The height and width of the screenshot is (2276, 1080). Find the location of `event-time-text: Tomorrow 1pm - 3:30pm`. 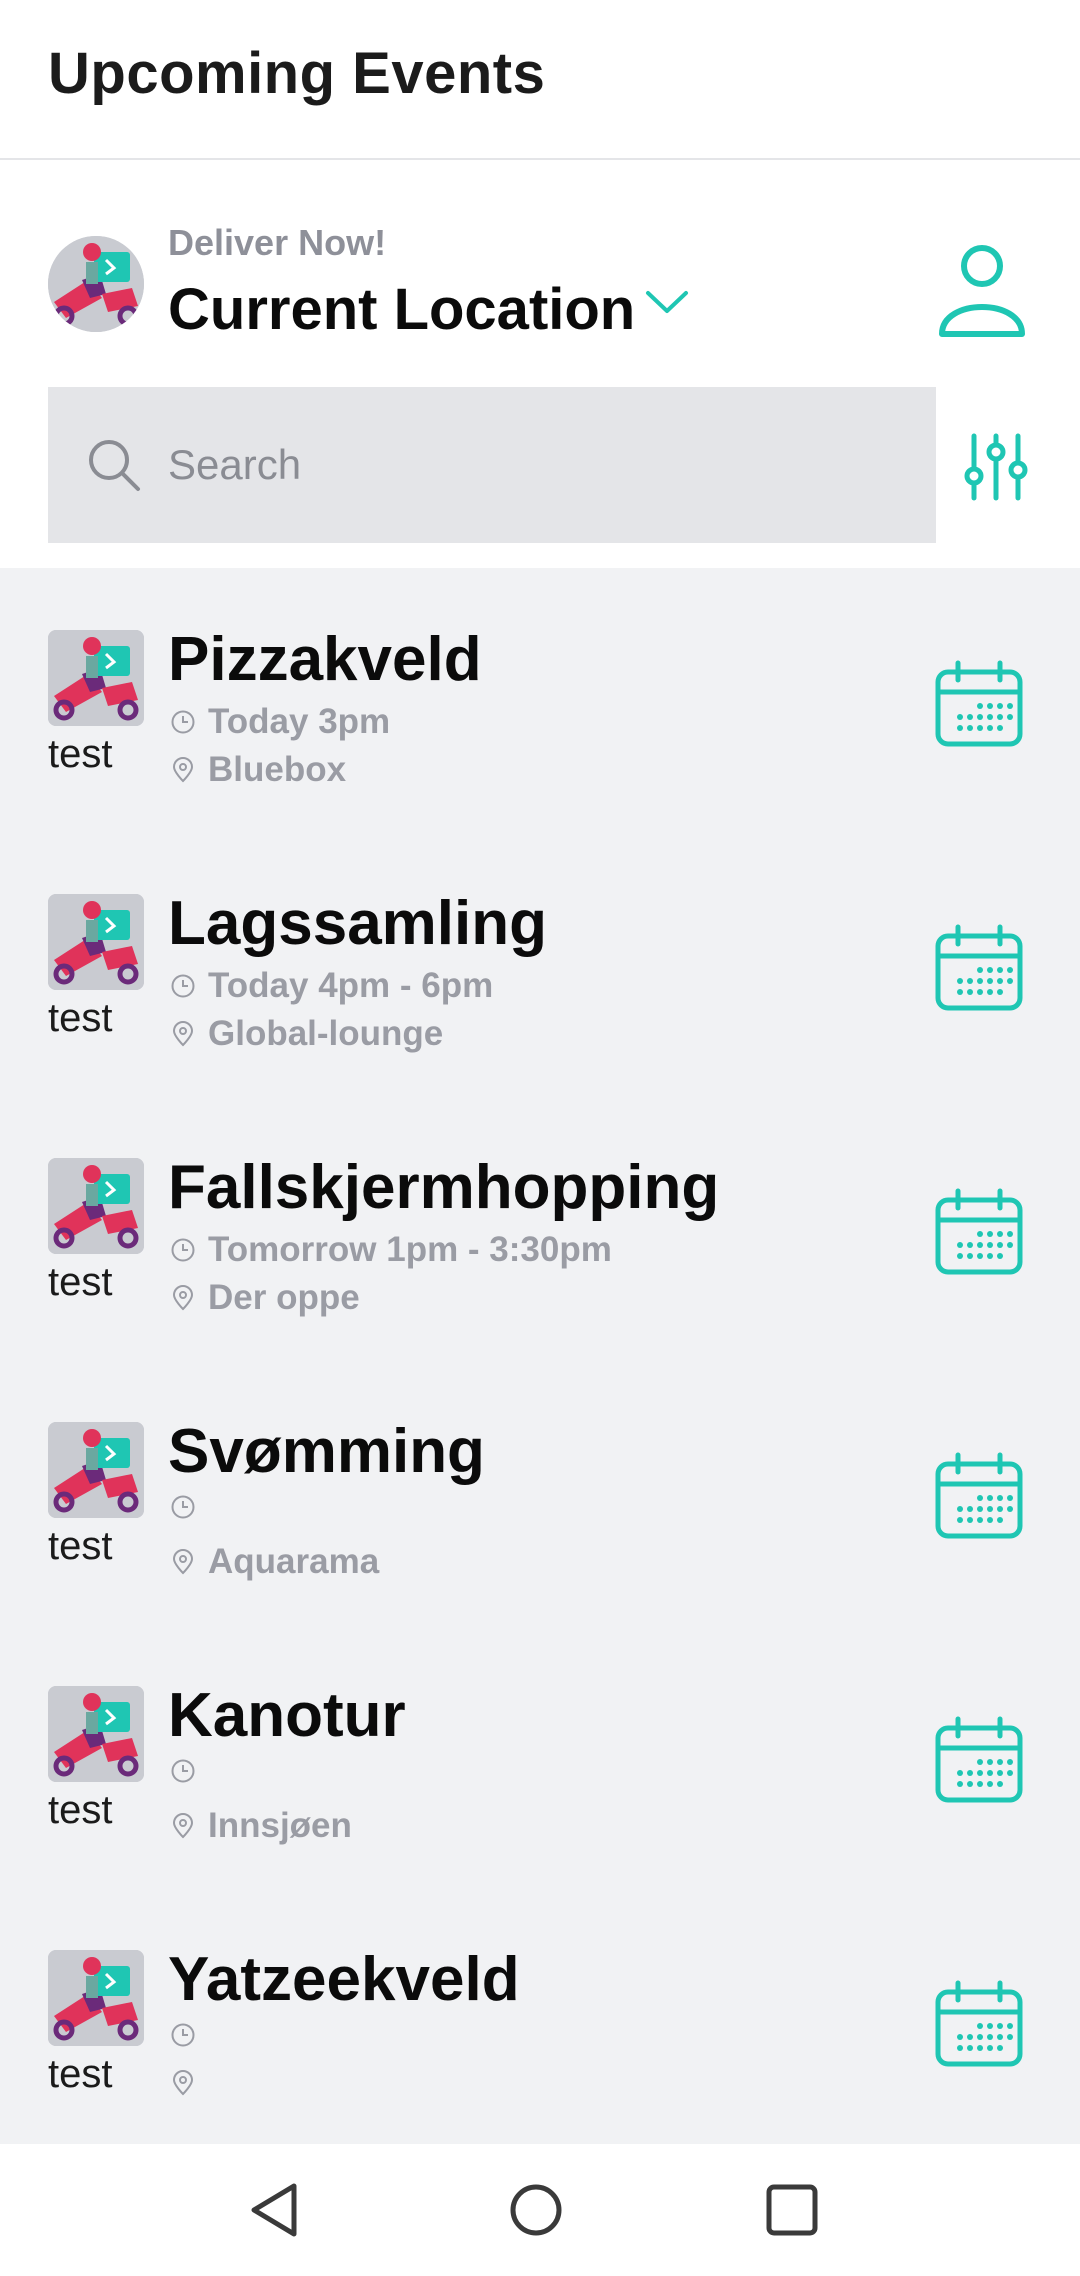

event-time-text: Tomorrow 1pm - 3:30pm is located at coordinates (410, 1249).